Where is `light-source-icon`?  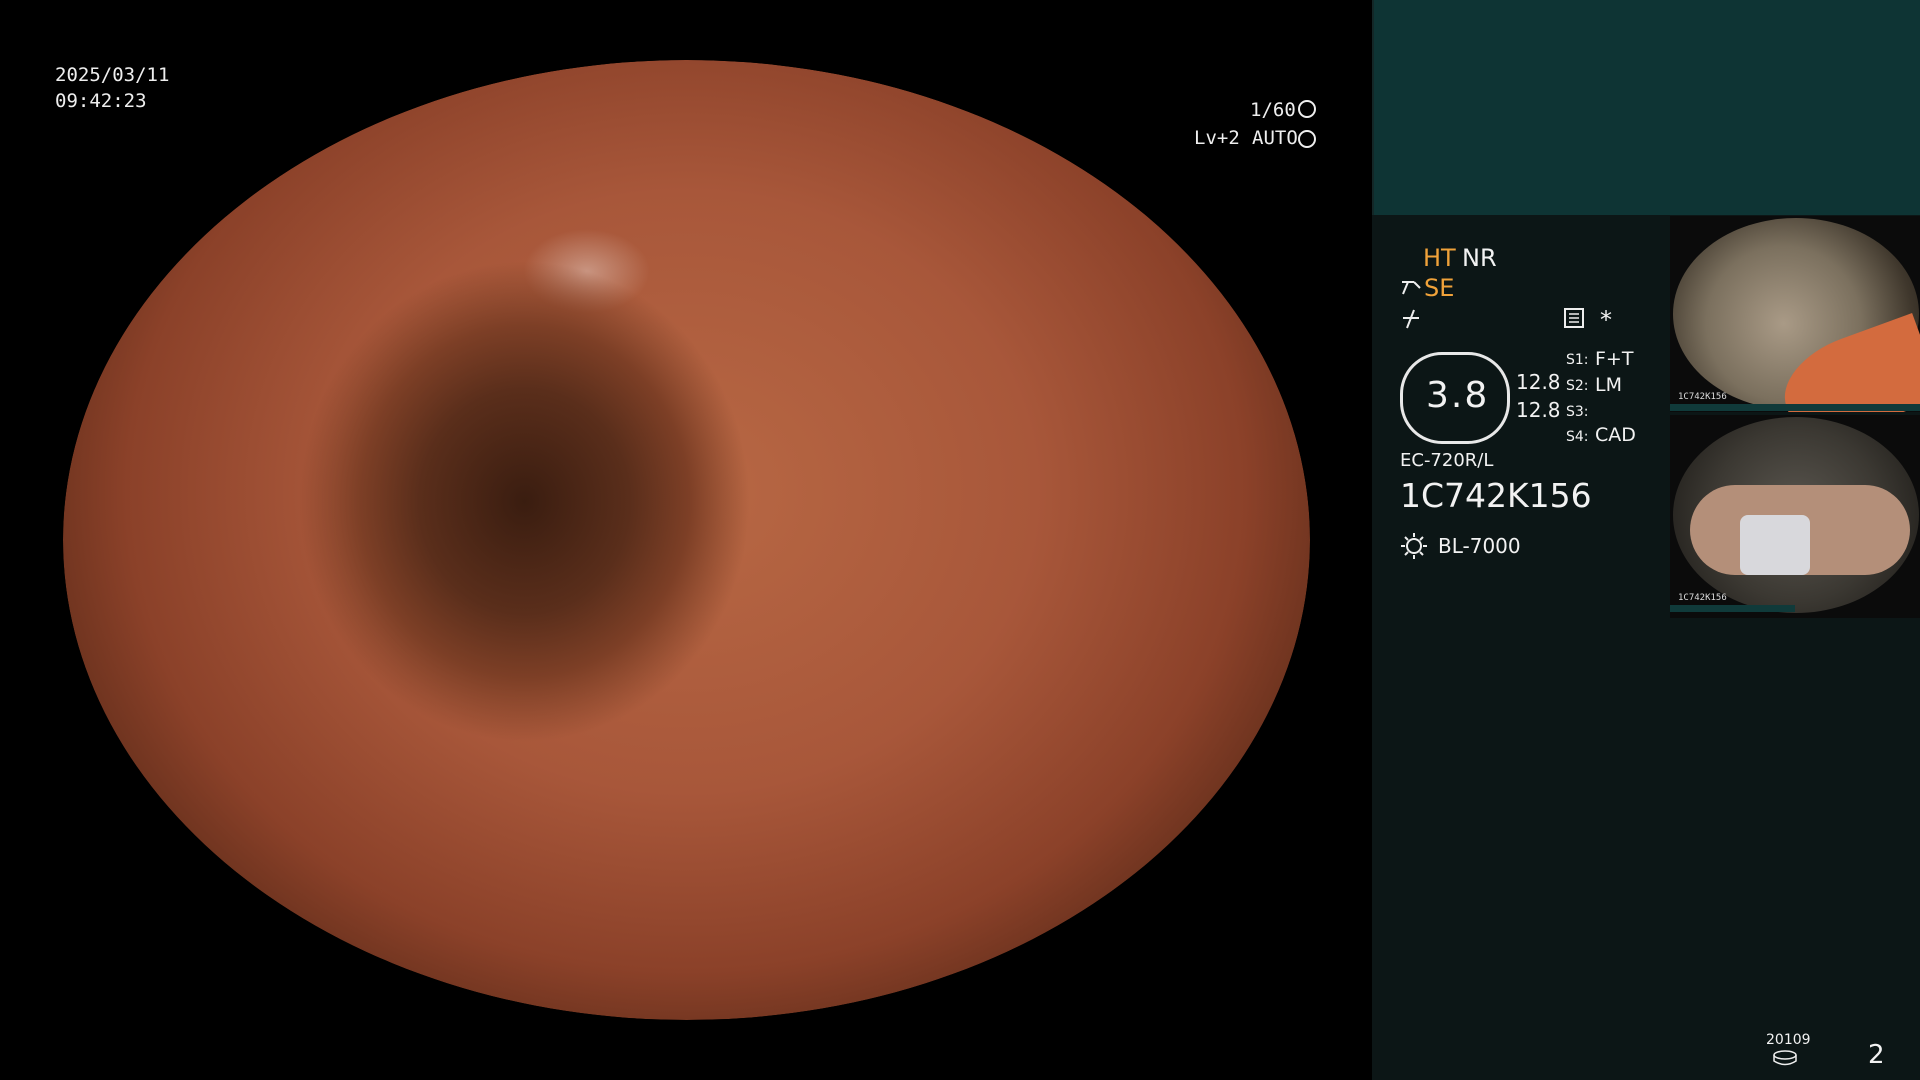
light-source-icon is located at coordinates (1414, 546).